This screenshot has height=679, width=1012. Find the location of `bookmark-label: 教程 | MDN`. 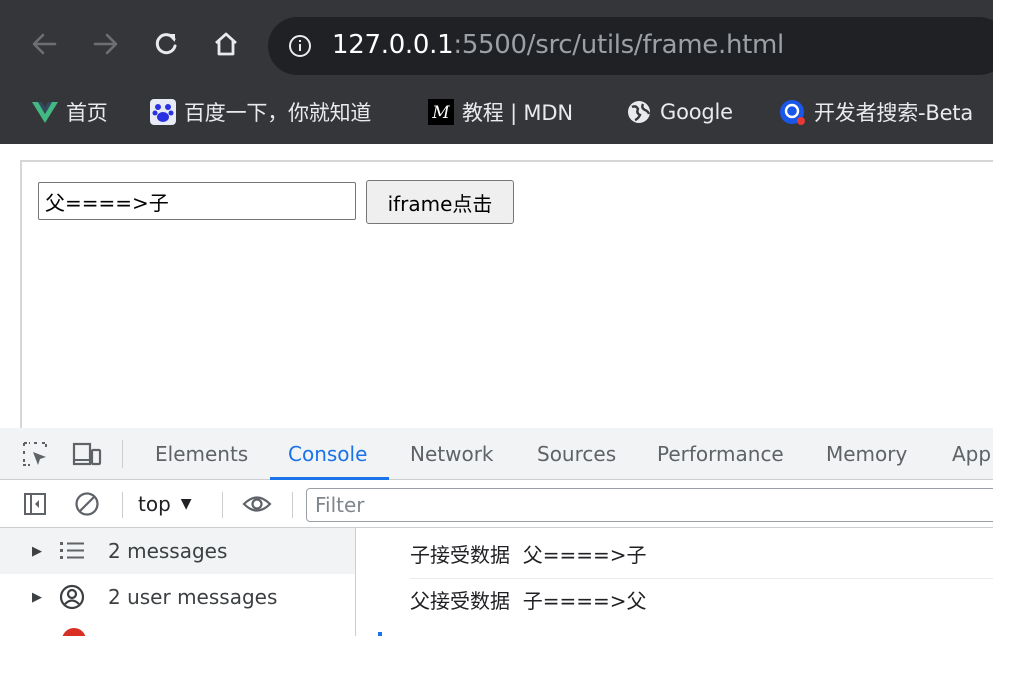

bookmark-label: 教程 | MDN is located at coordinates (517, 113).